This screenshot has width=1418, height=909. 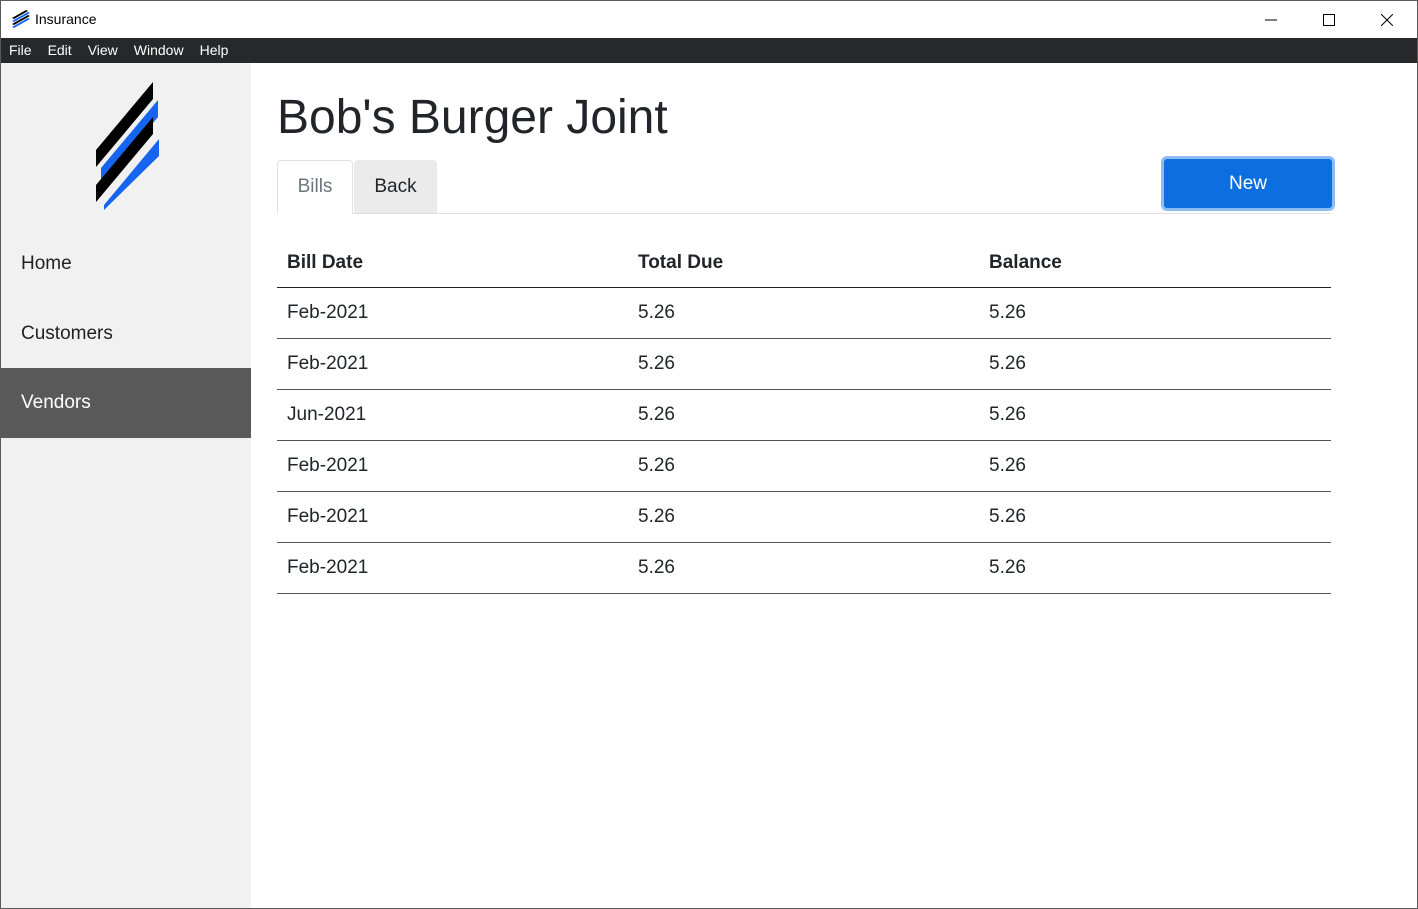 I want to click on menu-window: Window, so click(x=159, y=50).